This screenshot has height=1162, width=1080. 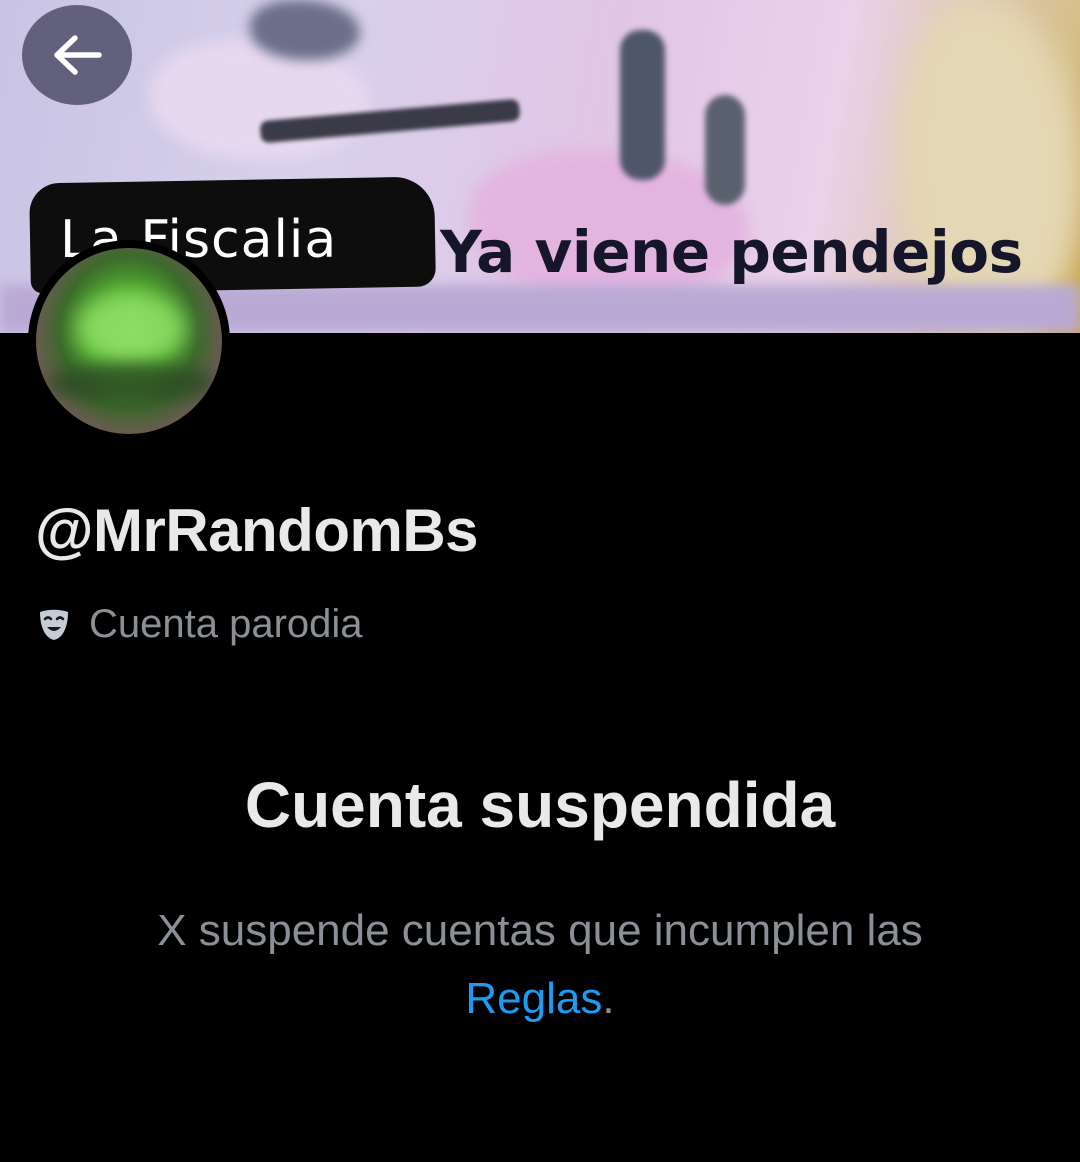 I want to click on parody-label: Cuenta parodia, so click(x=226, y=624).